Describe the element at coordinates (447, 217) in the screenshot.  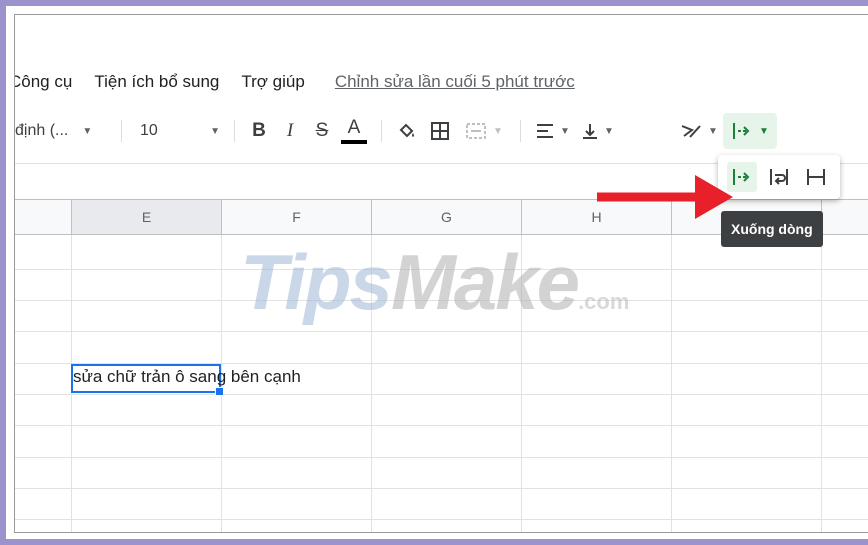
I see `column-header-g: G` at that location.